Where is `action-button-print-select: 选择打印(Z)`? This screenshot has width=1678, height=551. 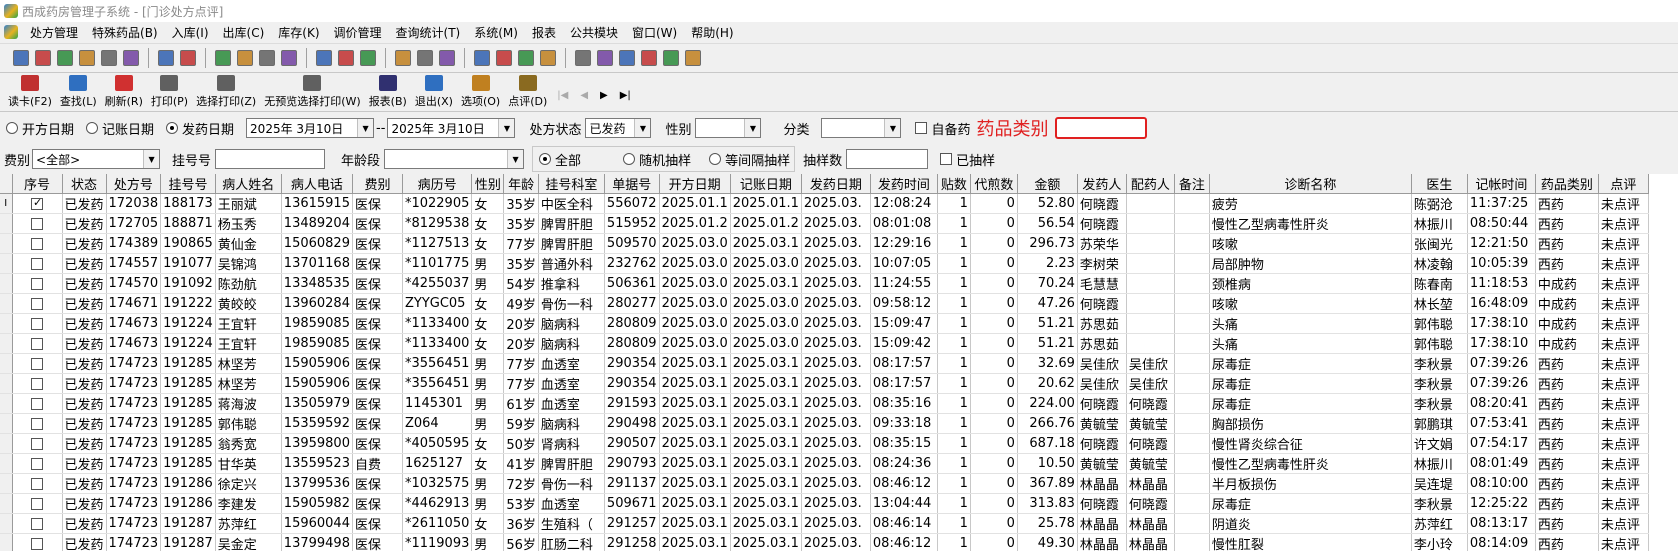
action-button-print-select: 选择打印(Z) is located at coordinates (226, 93).